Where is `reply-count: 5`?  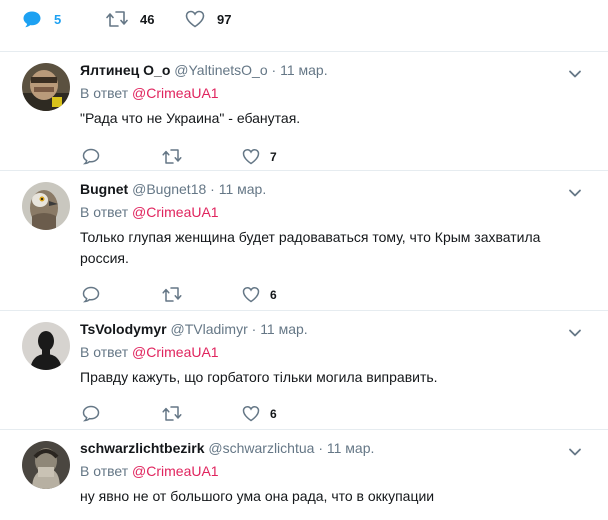
reply-count: 5 is located at coordinates (58, 19).